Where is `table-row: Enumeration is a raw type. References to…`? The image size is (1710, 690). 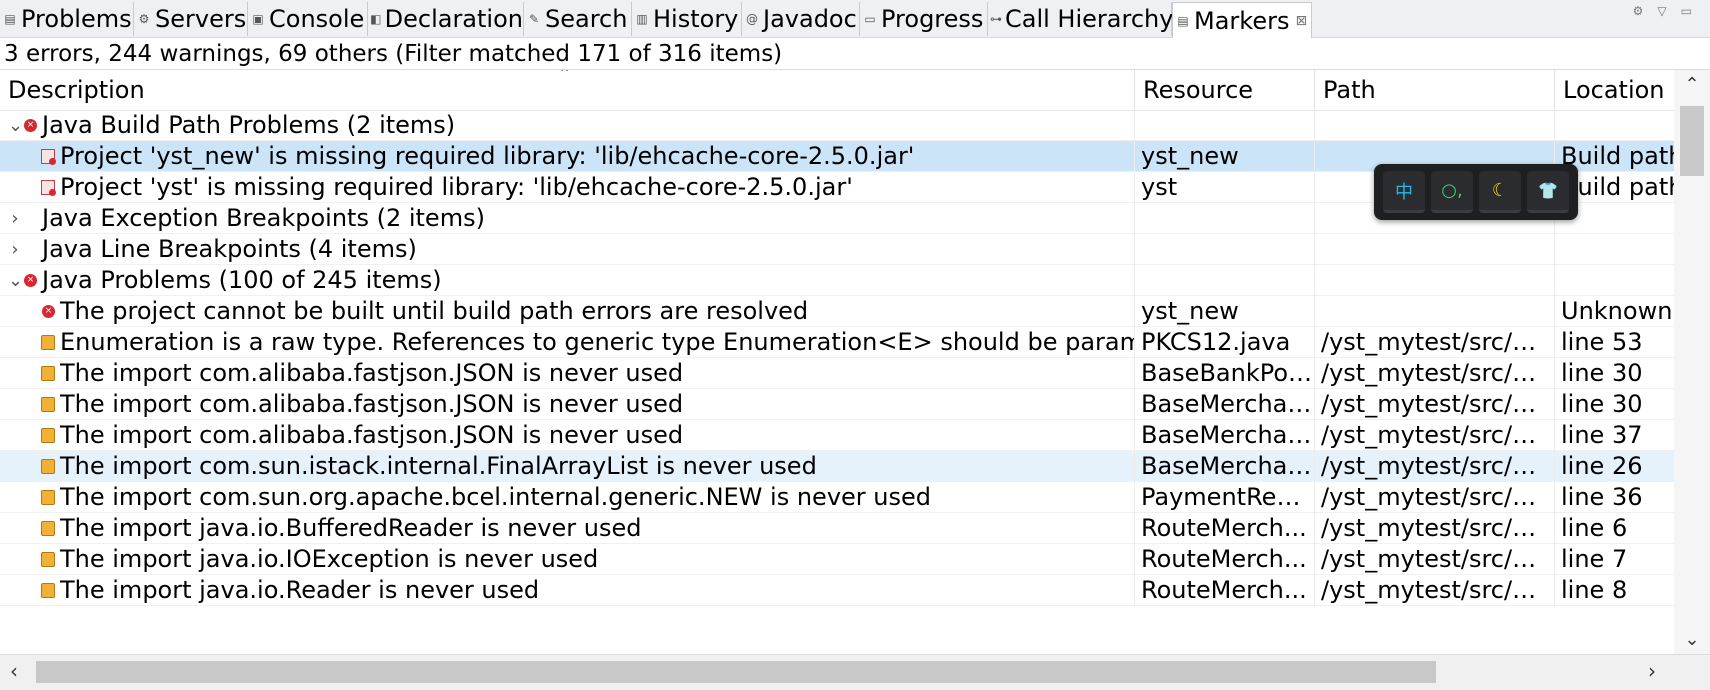
table-row: Enumeration is a raw type. References to… is located at coordinates (837, 342).